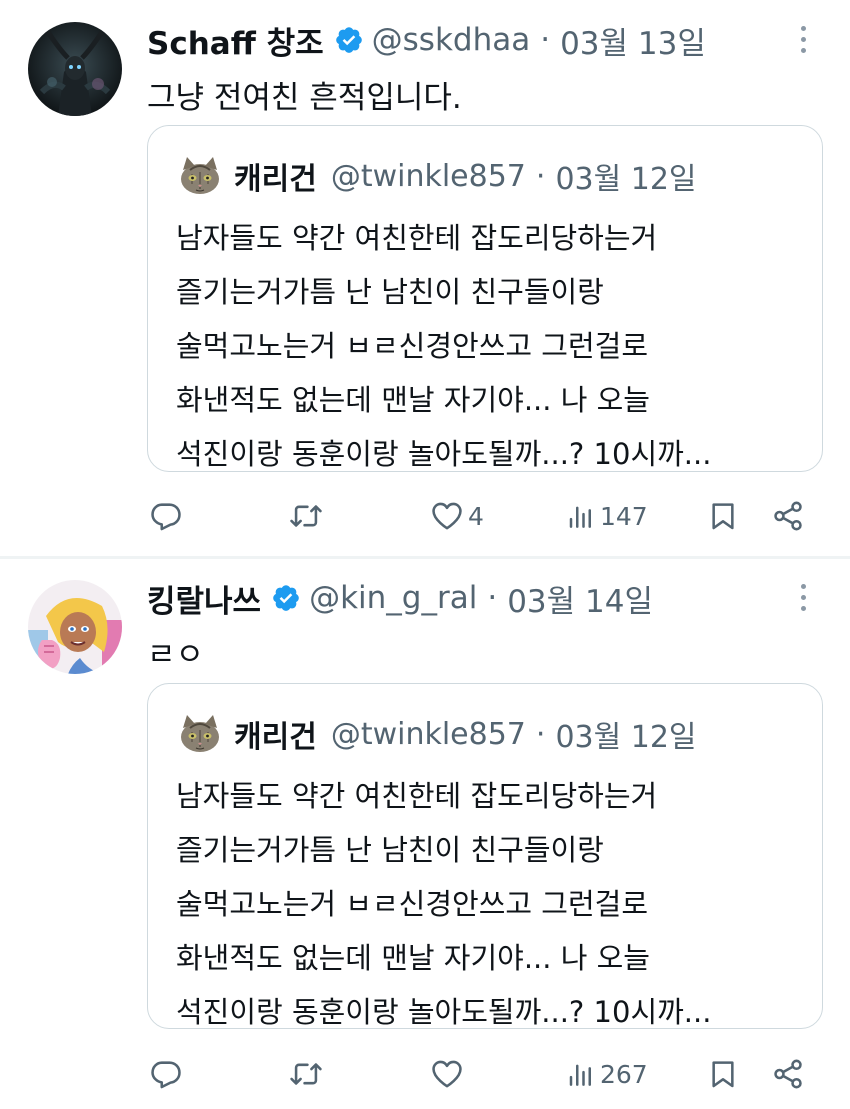 The image size is (850, 1109). I want to click on like-button: 4, so click(457, 516).